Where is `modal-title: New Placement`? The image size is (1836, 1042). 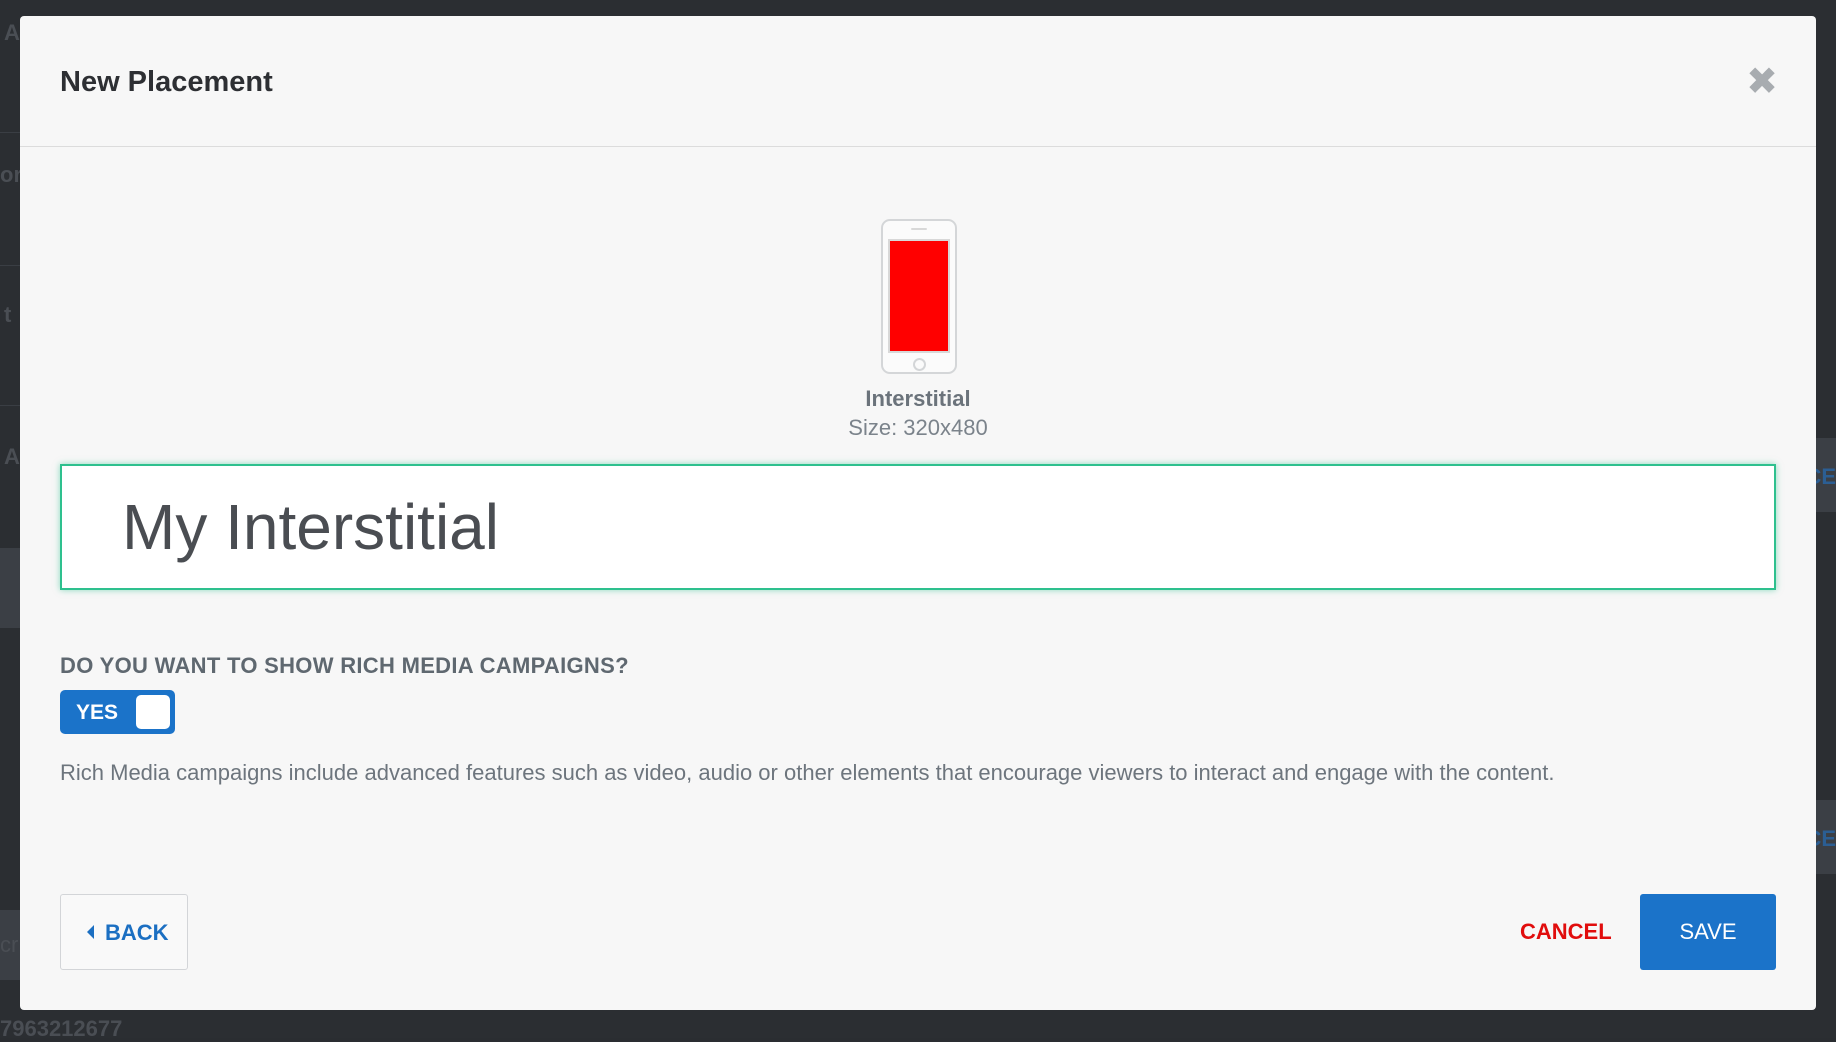
modal-title: New Placement is located at coordinates (166, 82).